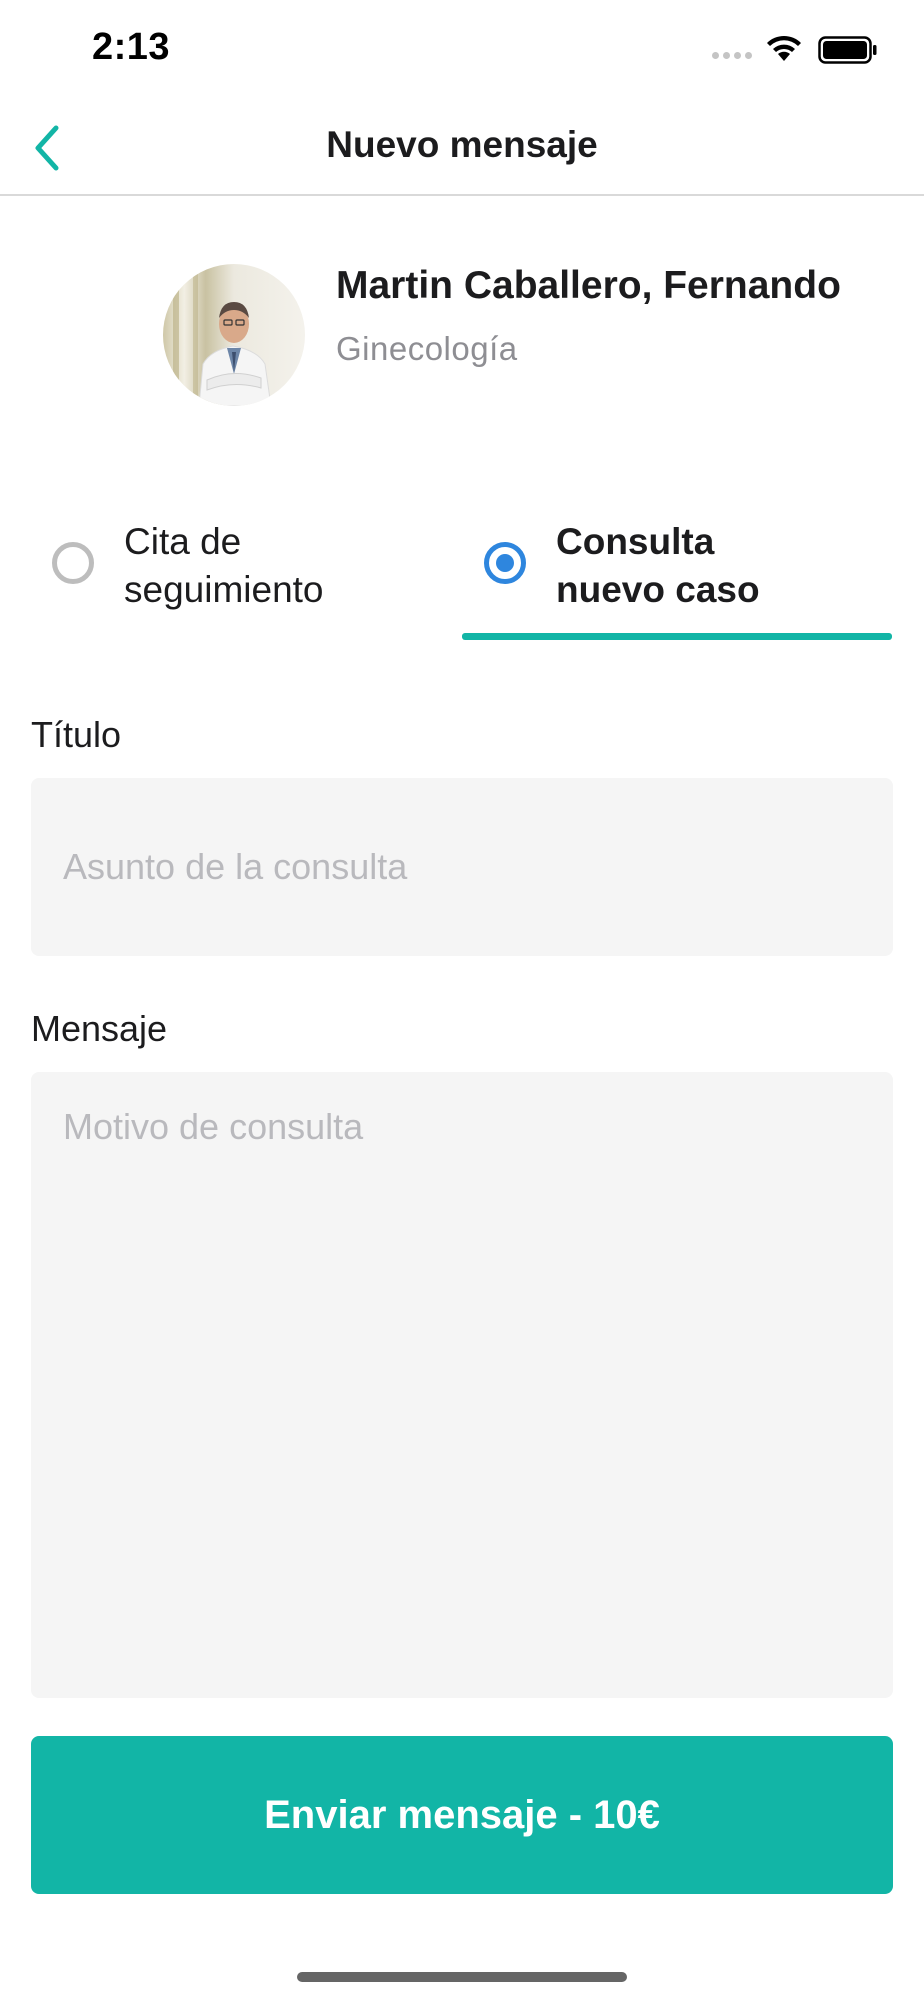  Describe the element at coordinates (462, 1977) in the screenshot. I see `home-indicator` at that location.